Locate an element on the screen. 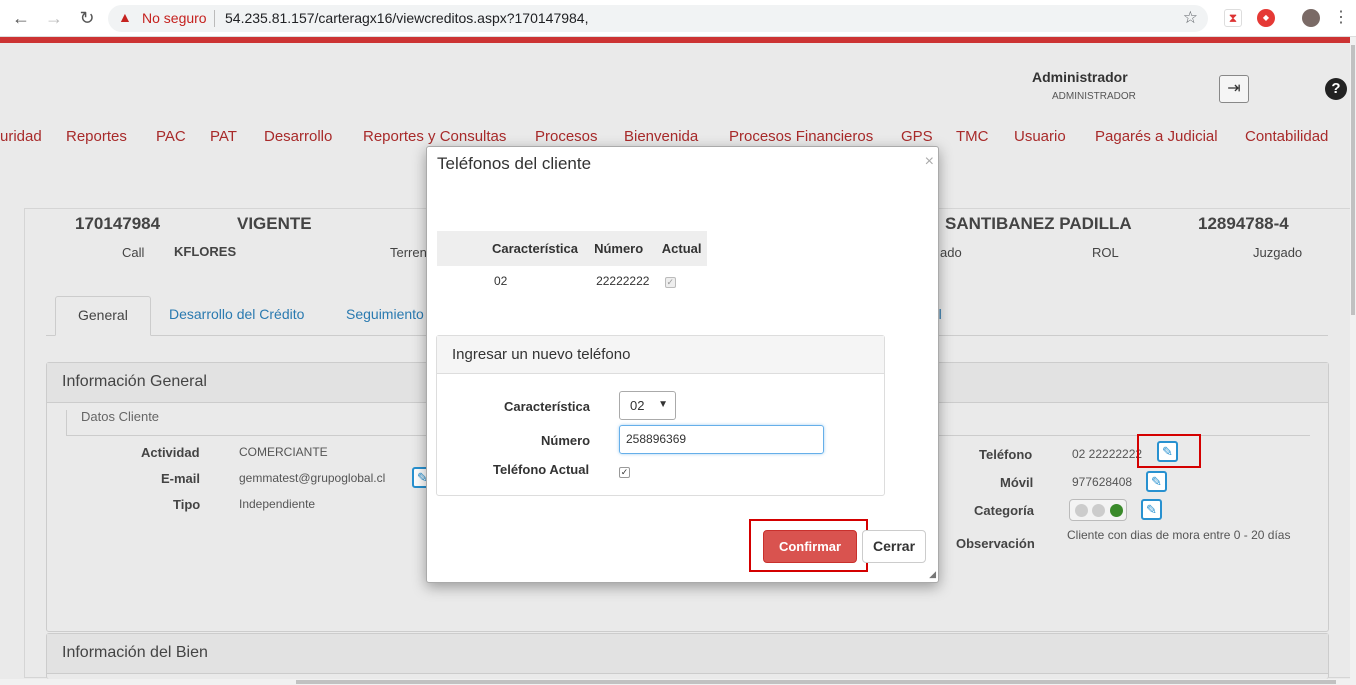 The image size is (1356, 685). menu-item-bienvenida: Bienvenida is located at coordinates (661, 136).